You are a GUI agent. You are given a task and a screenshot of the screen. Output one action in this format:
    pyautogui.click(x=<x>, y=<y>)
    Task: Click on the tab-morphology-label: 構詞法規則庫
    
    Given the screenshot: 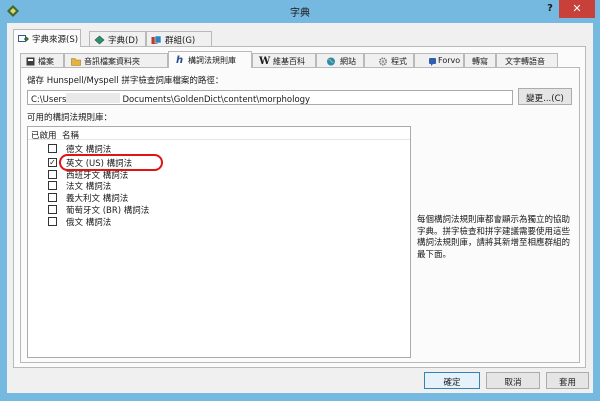 What is the action you would take?
    pyautogui.click(x=212, y=60)
    